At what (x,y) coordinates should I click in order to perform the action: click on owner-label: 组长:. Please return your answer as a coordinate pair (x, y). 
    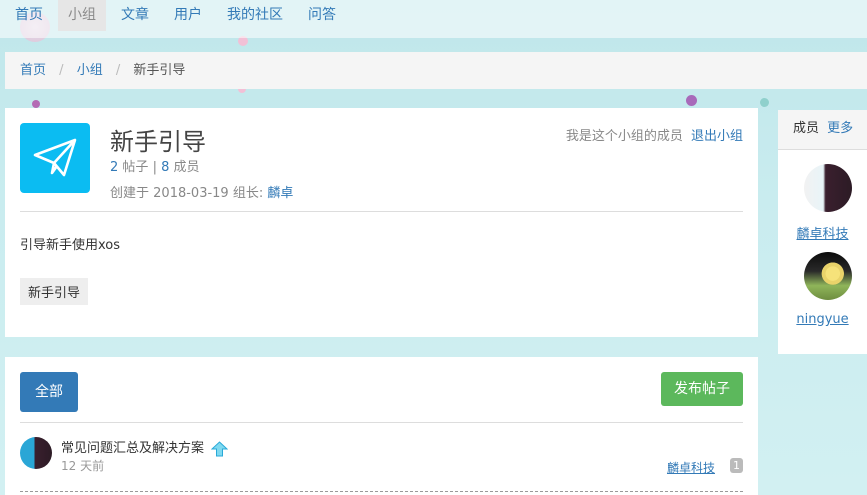
    Looking at the image, I should click on (248, 193).